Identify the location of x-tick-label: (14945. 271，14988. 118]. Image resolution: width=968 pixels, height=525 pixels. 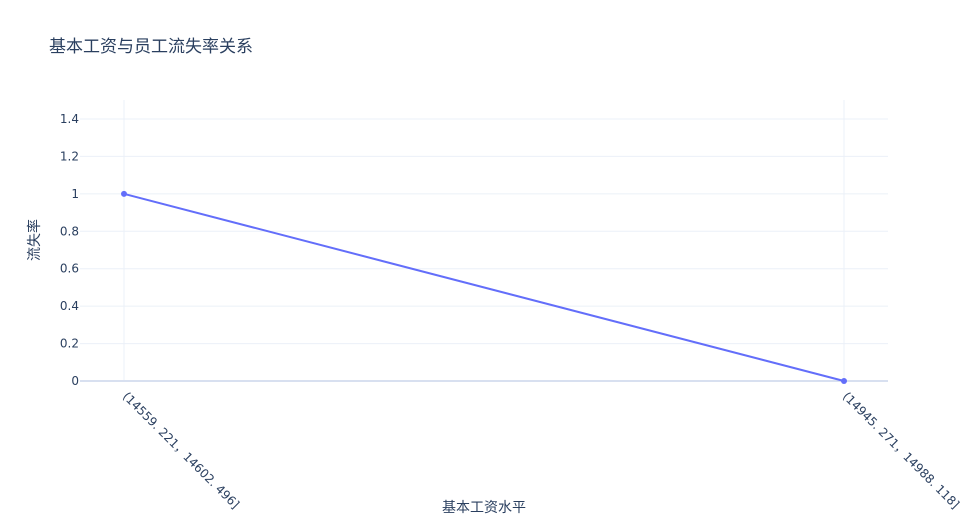
(901, 450).